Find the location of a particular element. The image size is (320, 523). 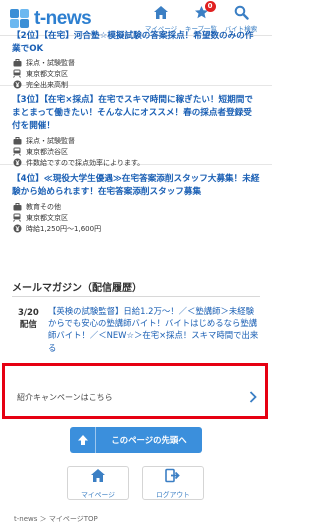

footer-mypage-label: マイページ is located at coordinates (98, 494).